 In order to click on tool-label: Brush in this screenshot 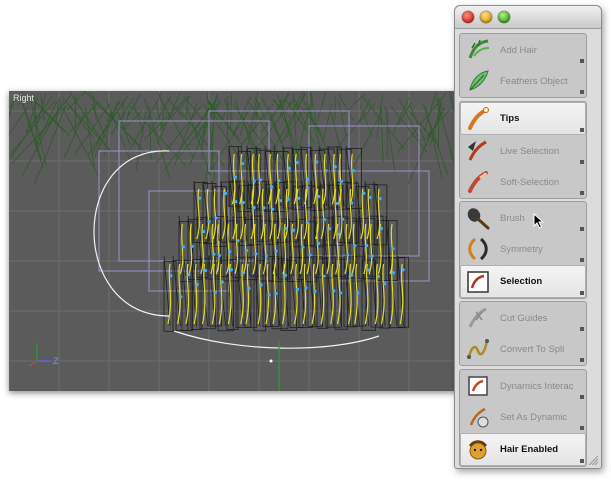, I will do `click(512, 218)`.